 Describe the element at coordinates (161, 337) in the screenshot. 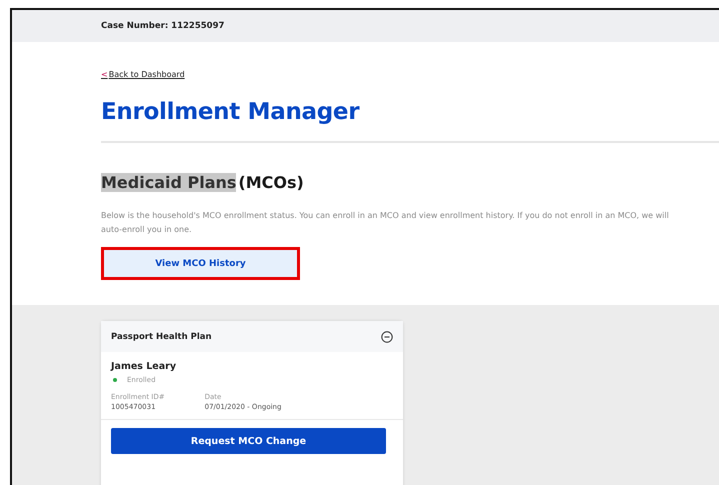

I see `plan-name: Passport Health Plan` at that location.